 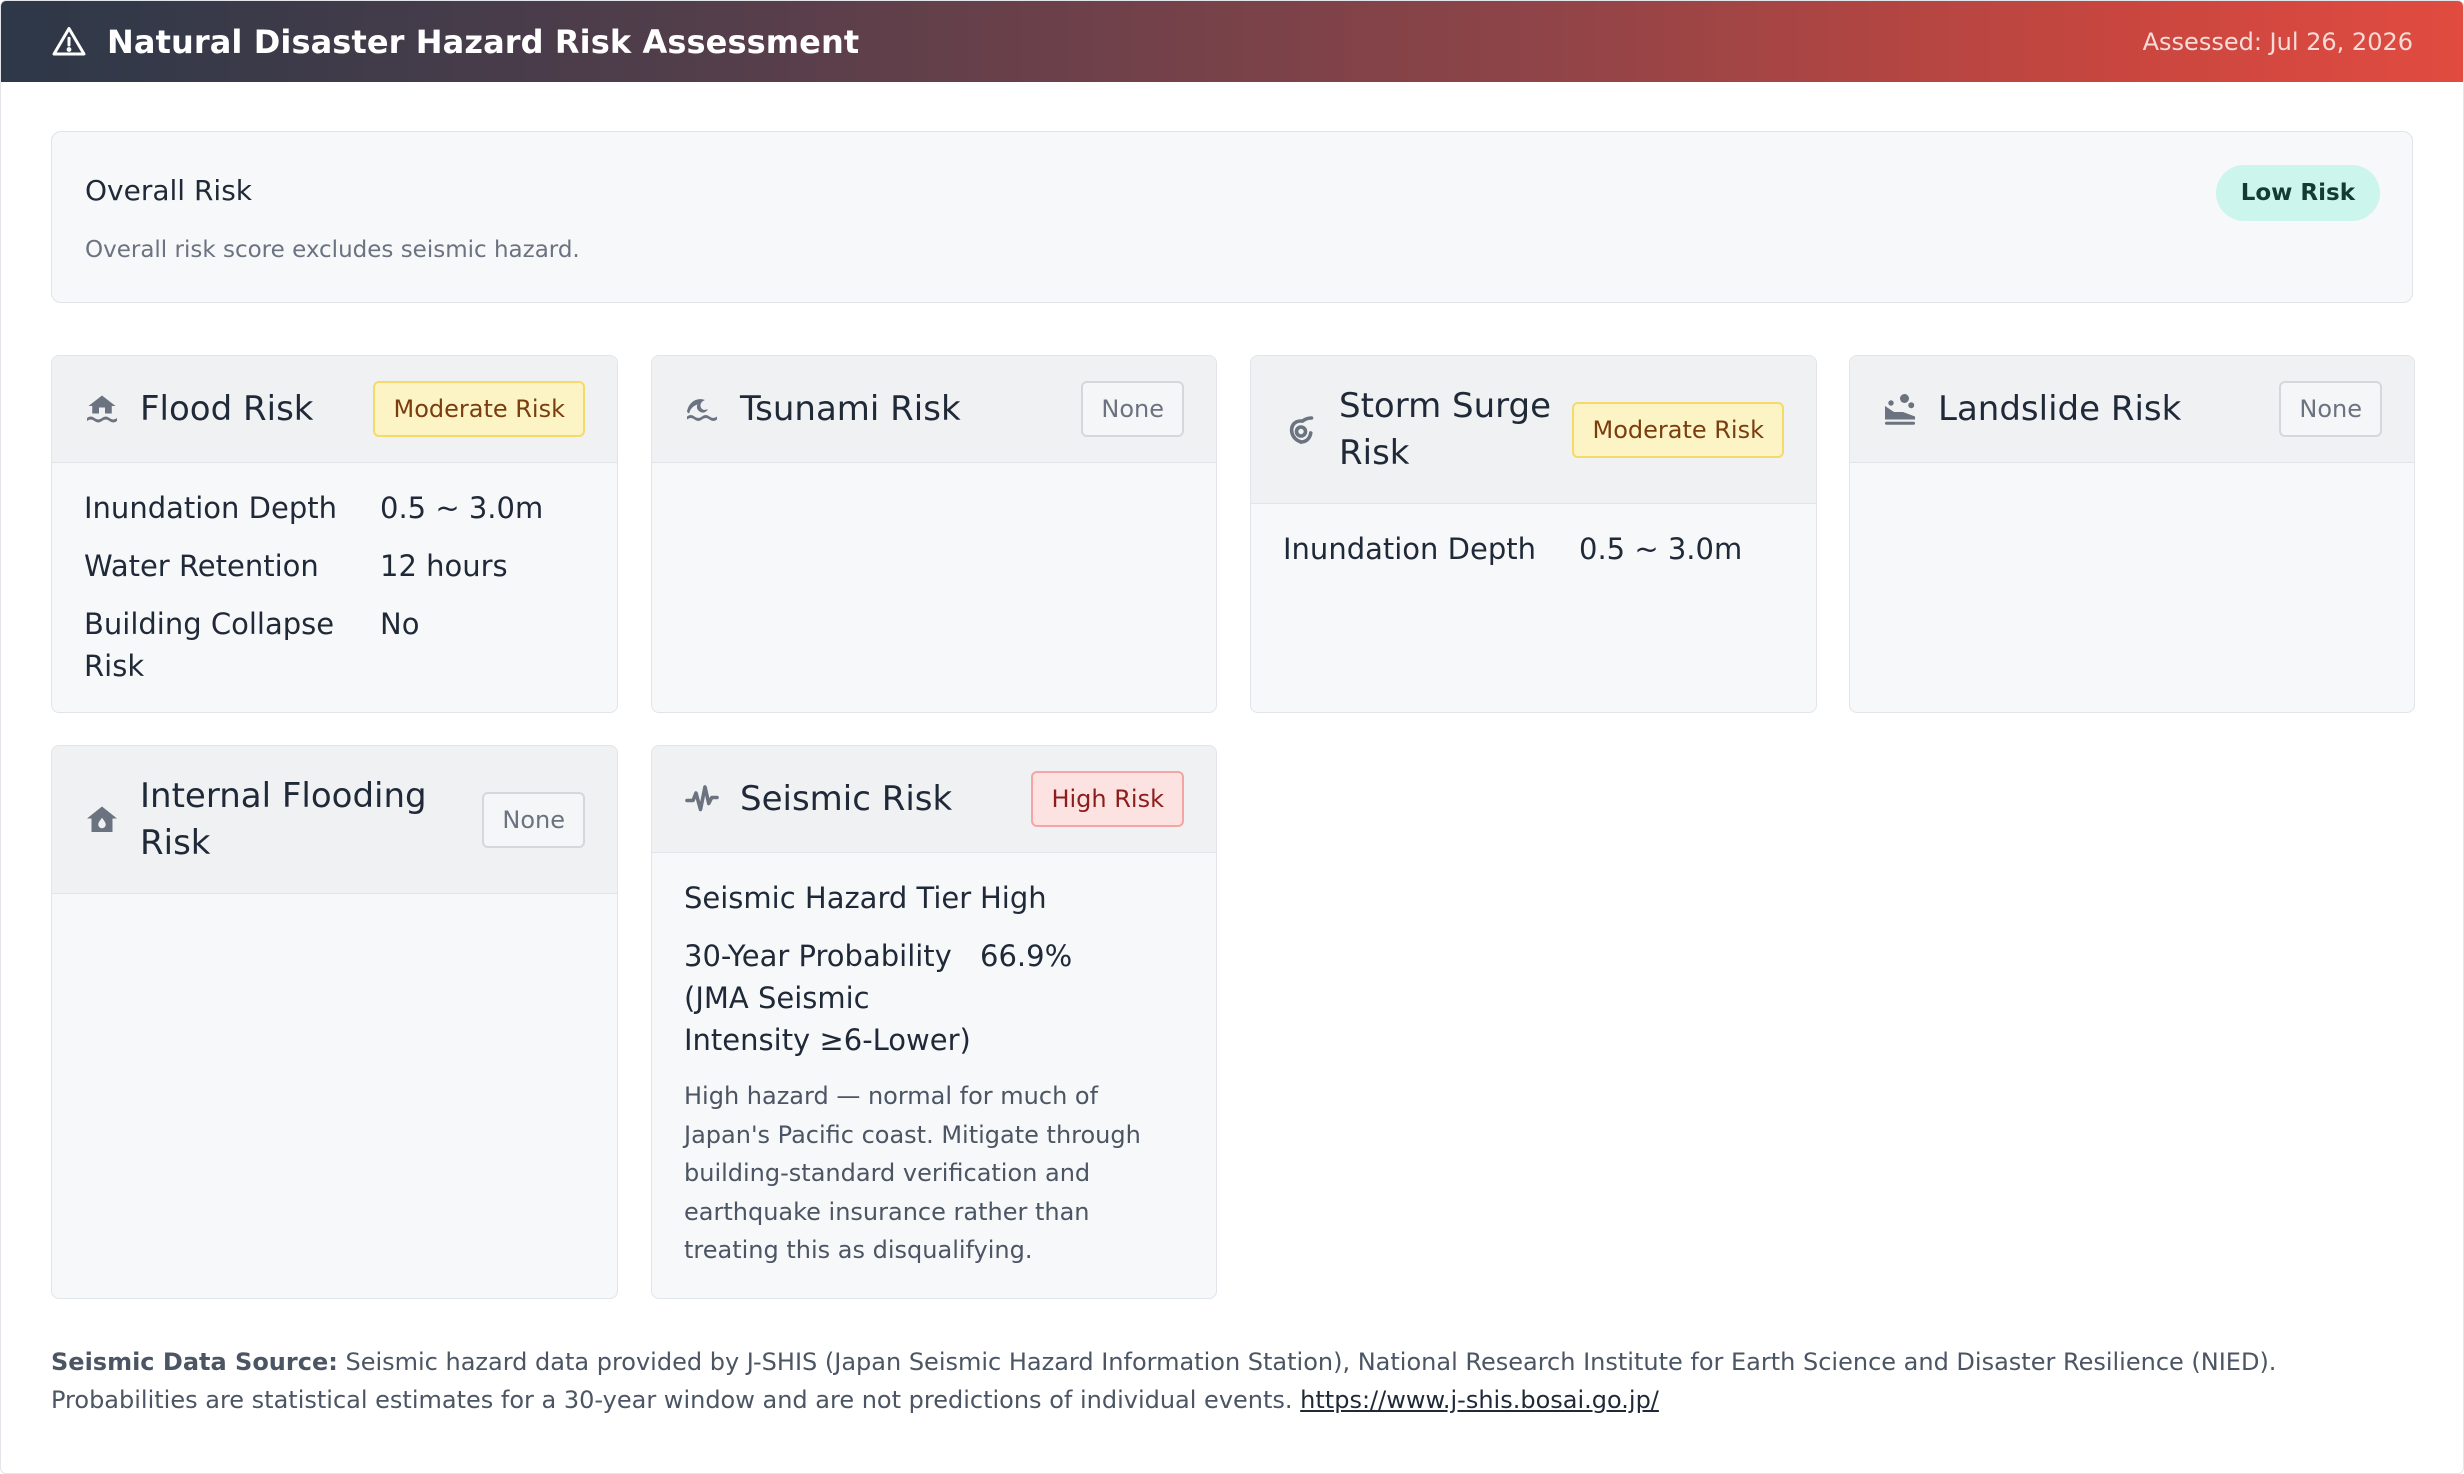 What do you see at coordinates (102, 409) in the screenshot?
I see `flood-house-icon` at bounding box center [102, 409].